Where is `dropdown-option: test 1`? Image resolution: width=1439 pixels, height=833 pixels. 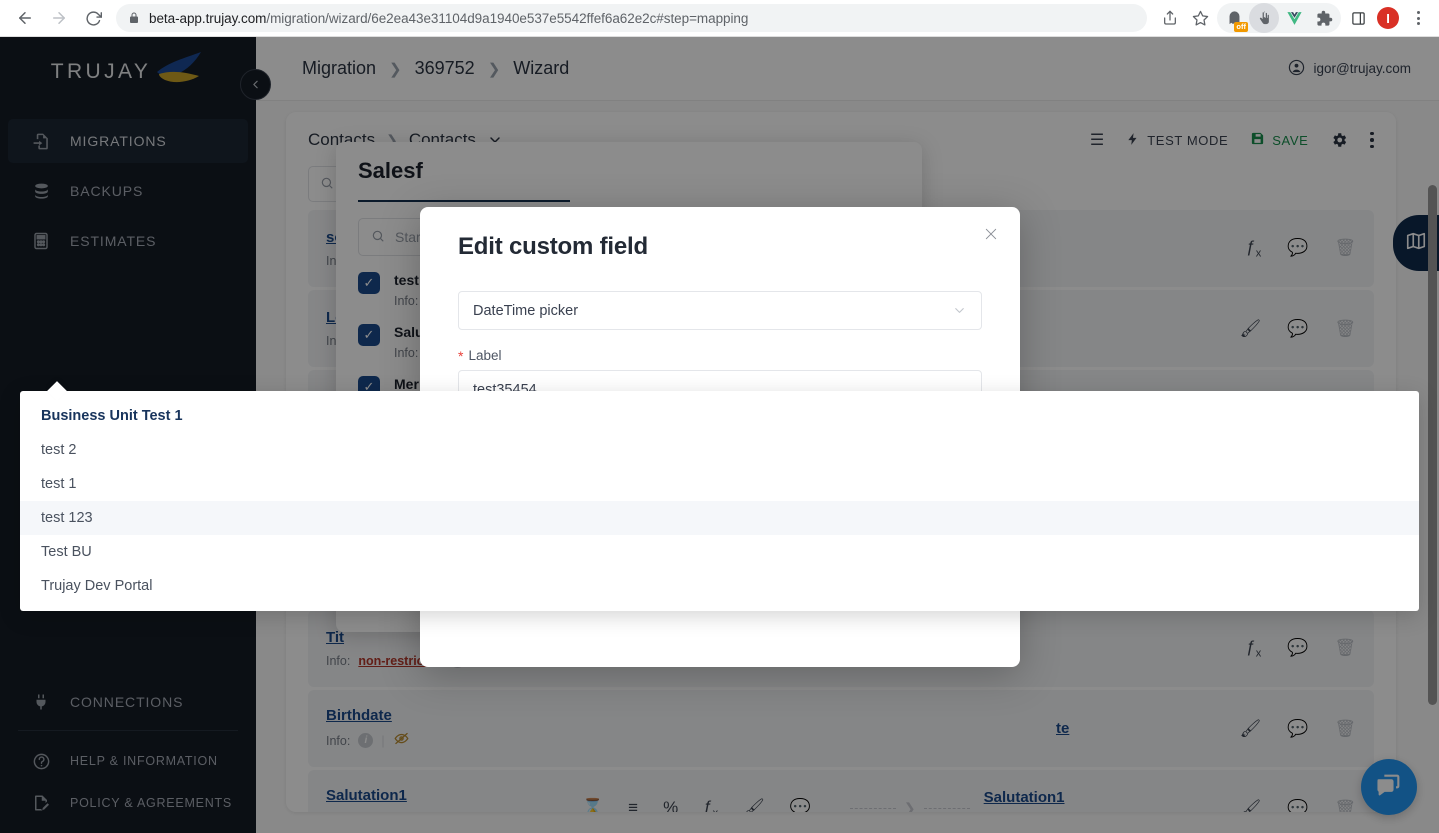
dropdown-option: test 1 is located at coordinates (719, 484).